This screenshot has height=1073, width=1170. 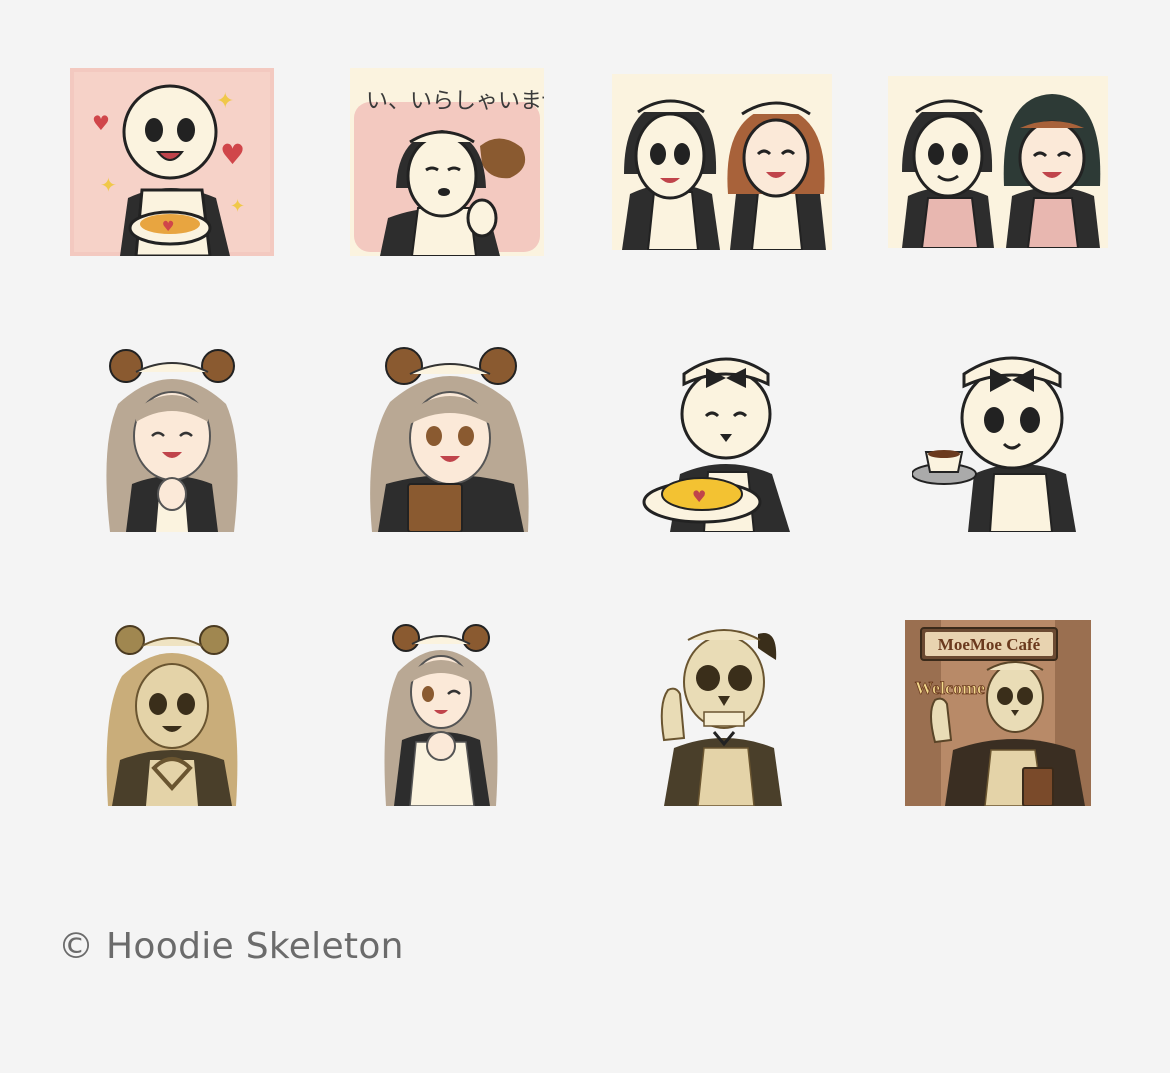 What do you see at coordinates (998, 438) in the screenshot?
I see `sticker-skeleton-maid-coffee` at bounding box center [998, 438].